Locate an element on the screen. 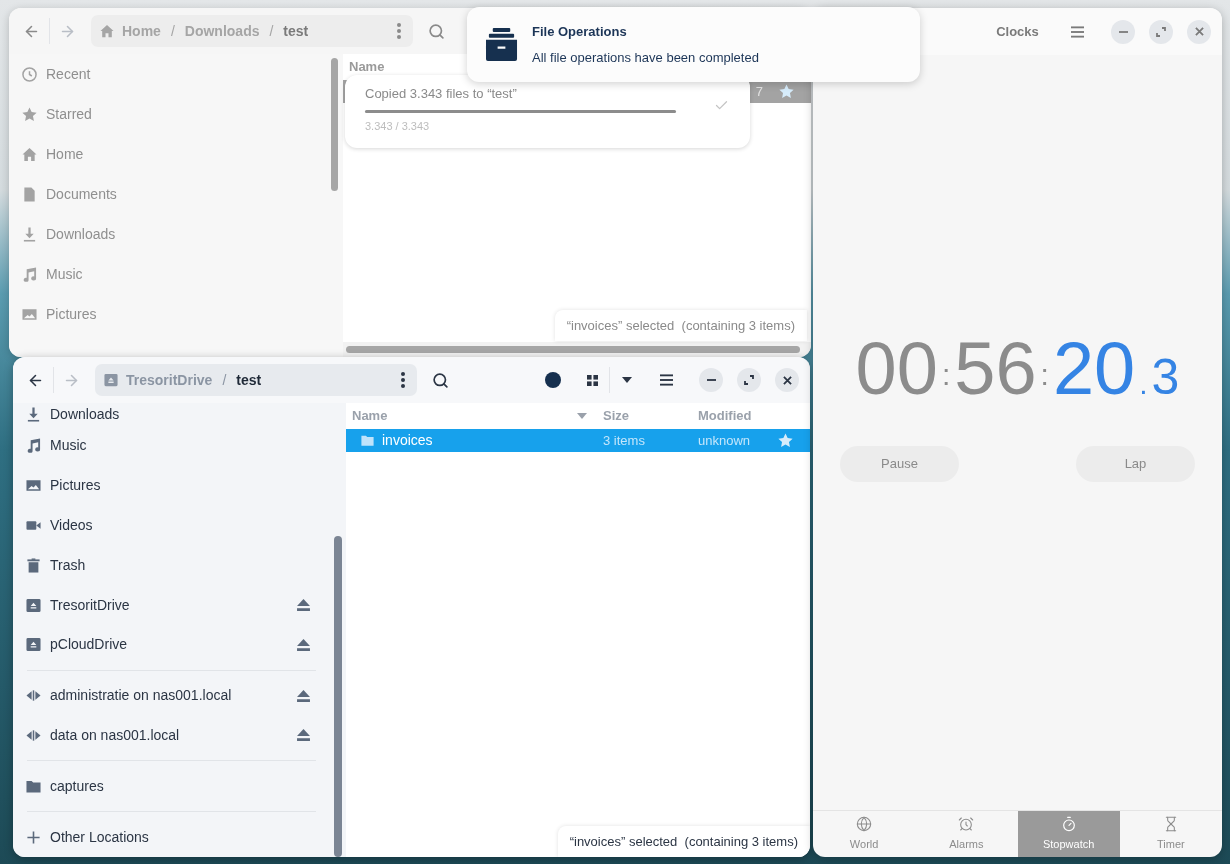  operation-title: Copied 3.343 files to “test” is located at coordinates (441, 94).